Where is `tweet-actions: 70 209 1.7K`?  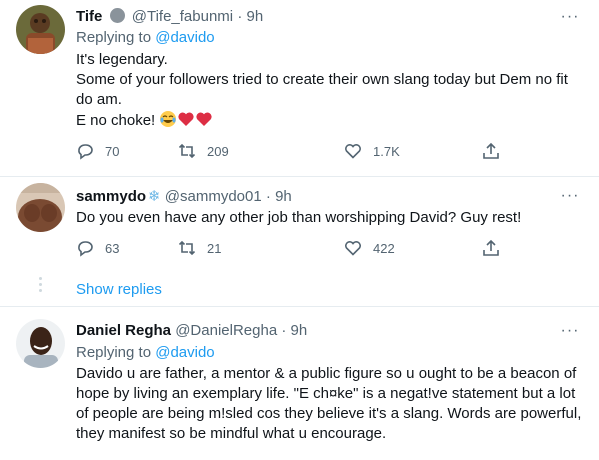 tweet-actions: 70 209 1.7K is located at coordinates (296, 153).